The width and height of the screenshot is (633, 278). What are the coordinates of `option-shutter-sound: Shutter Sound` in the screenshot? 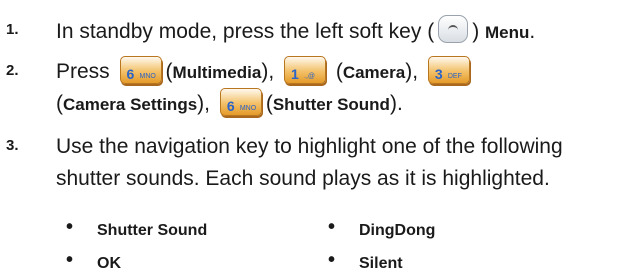 It's located at (152, 230).